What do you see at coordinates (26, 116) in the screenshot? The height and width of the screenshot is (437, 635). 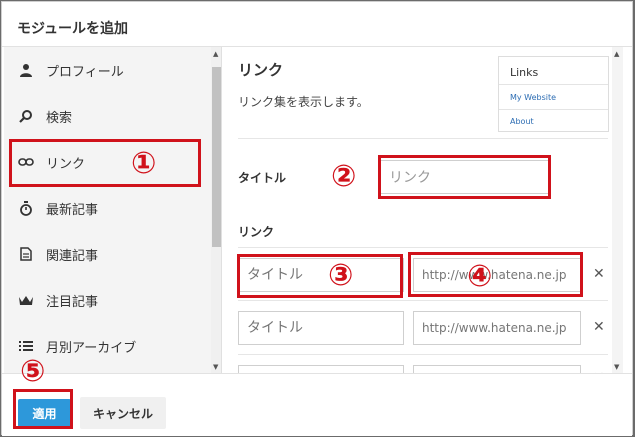 I see `search-icon` at bounding box center [26, 116].